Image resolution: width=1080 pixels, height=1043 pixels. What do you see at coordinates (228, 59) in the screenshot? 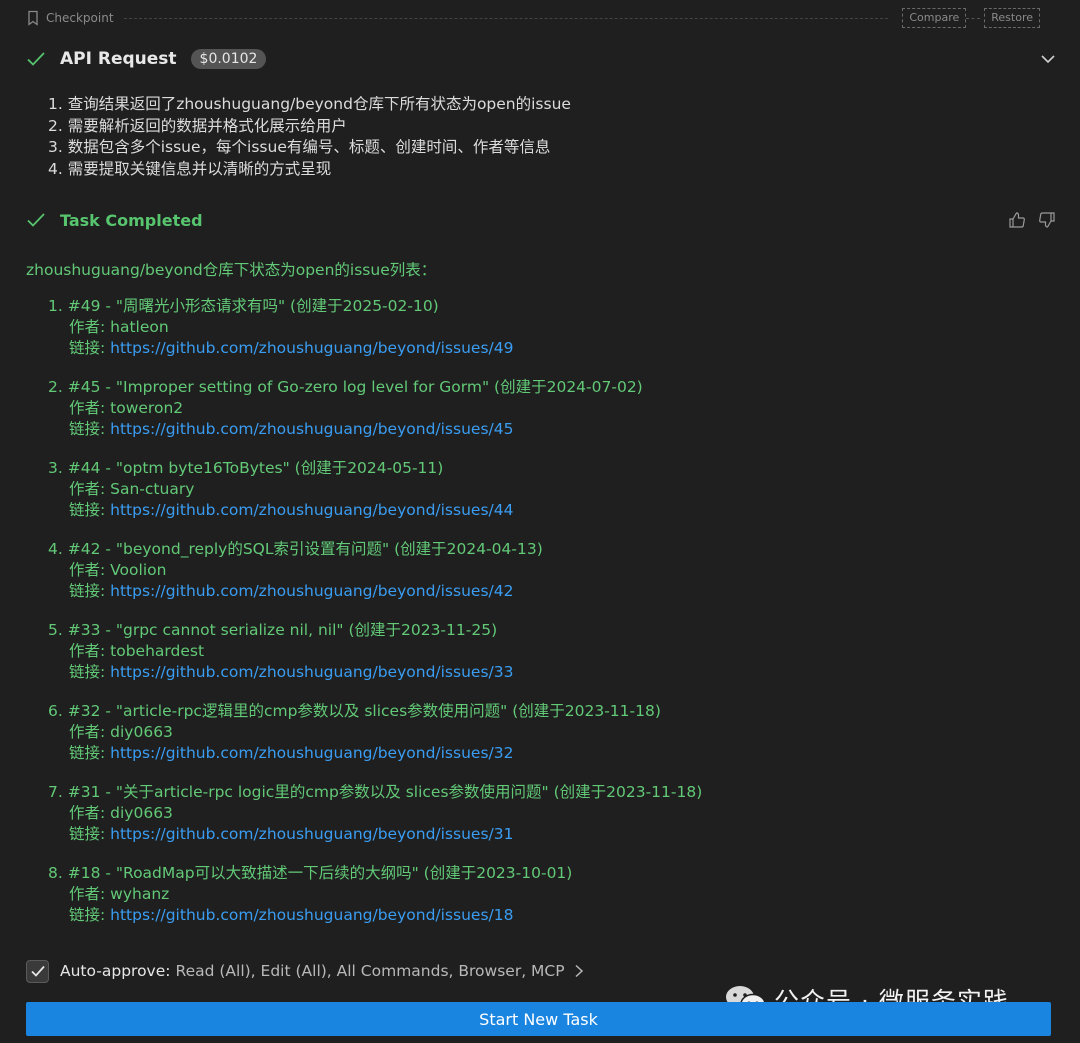
I see `cost-badge: $0.0102` at bounding box center [228, 59].